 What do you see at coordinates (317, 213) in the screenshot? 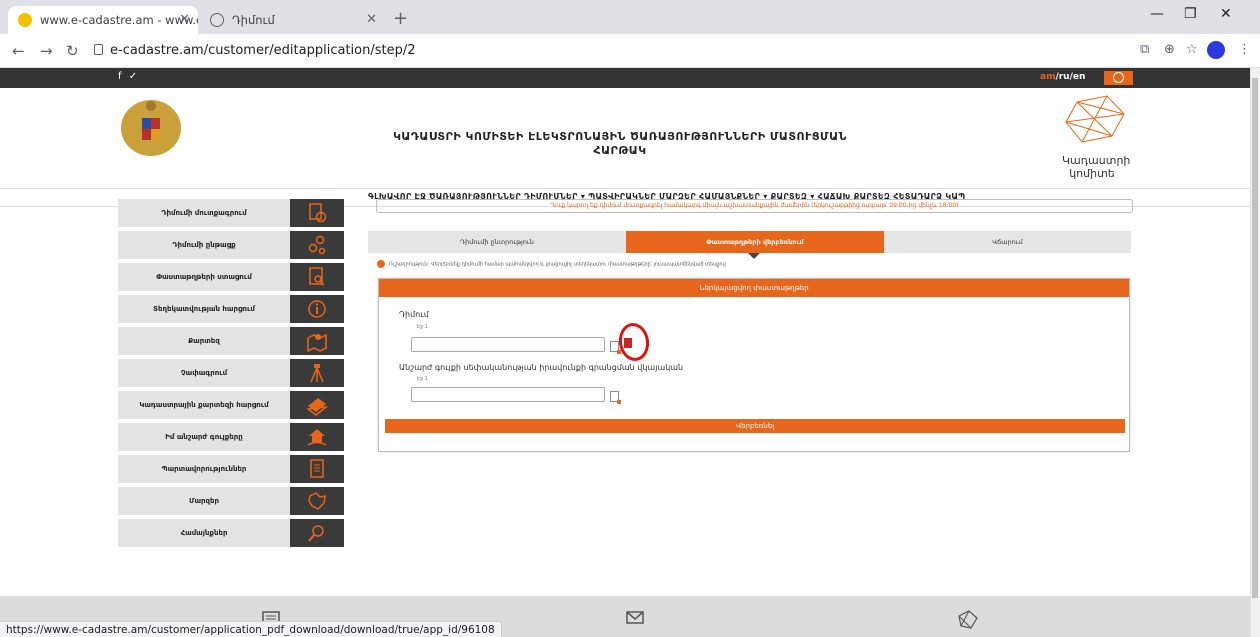
I see `document-stamp-icon` at bounding box center [317, 213].